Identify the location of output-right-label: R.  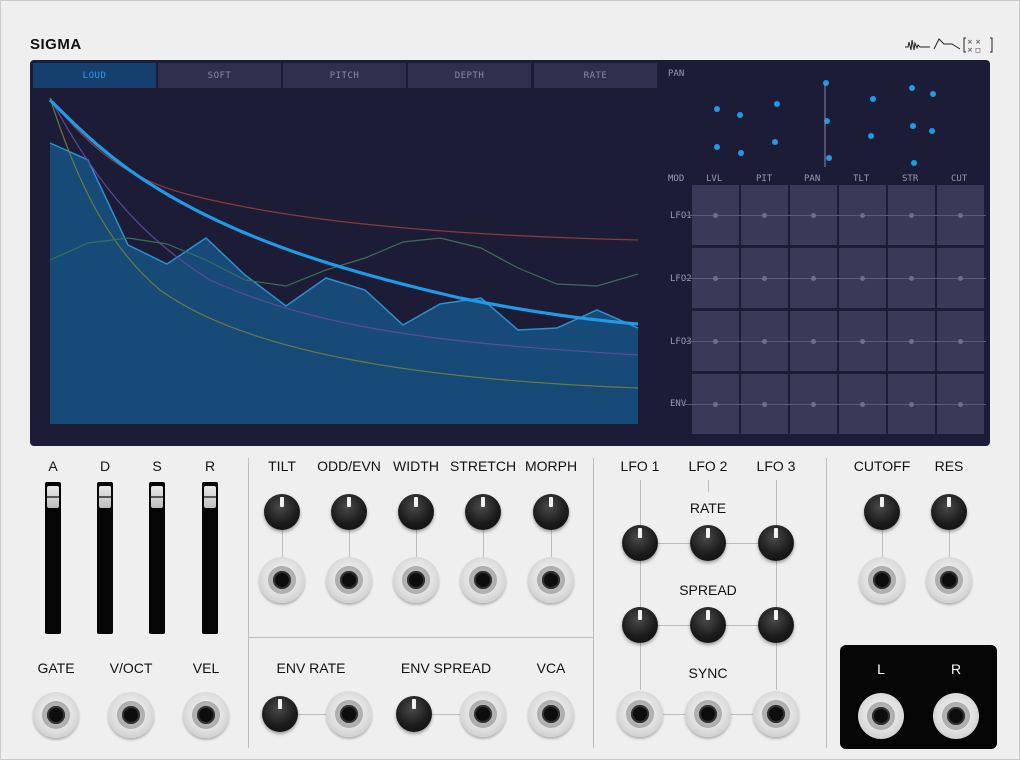
(956, 669).